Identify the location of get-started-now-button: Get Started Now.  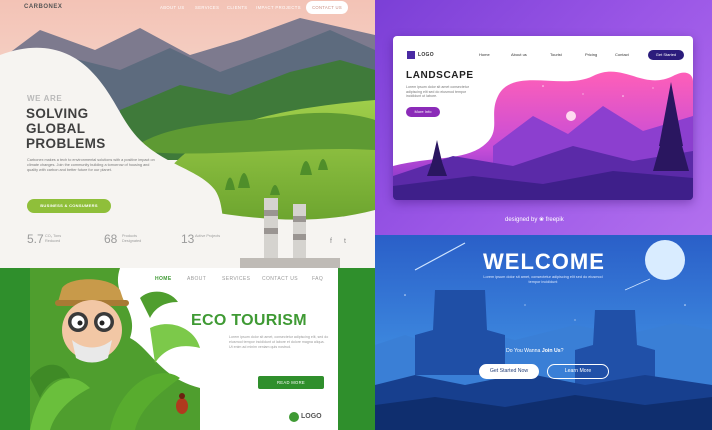
(509, 371).